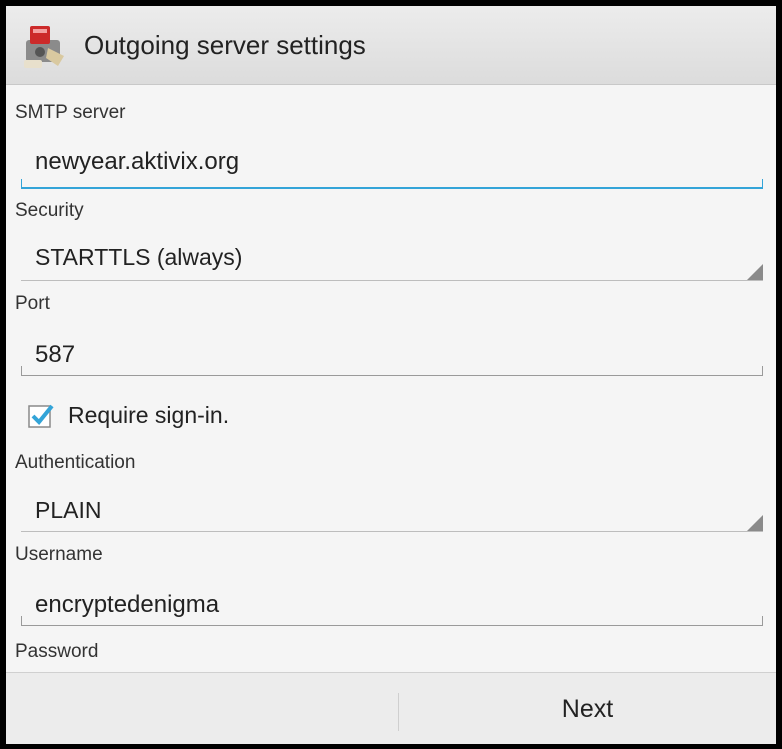  Describe the element at coordinates (392, 280) in the screenshot. I see `security-spinner-line` at that location.